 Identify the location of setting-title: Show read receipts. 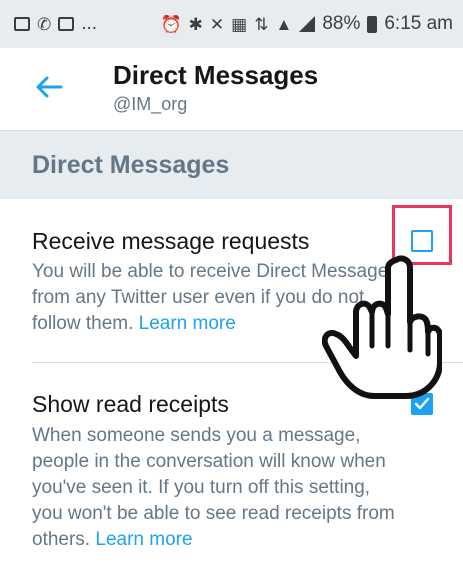
(130, 404).